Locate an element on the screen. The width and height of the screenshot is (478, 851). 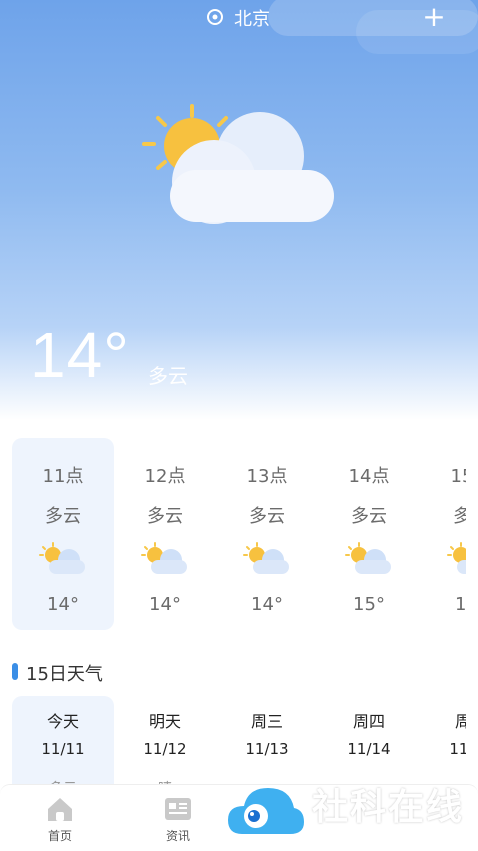
day-date: 11/14 is located at coordinates (369, 749).